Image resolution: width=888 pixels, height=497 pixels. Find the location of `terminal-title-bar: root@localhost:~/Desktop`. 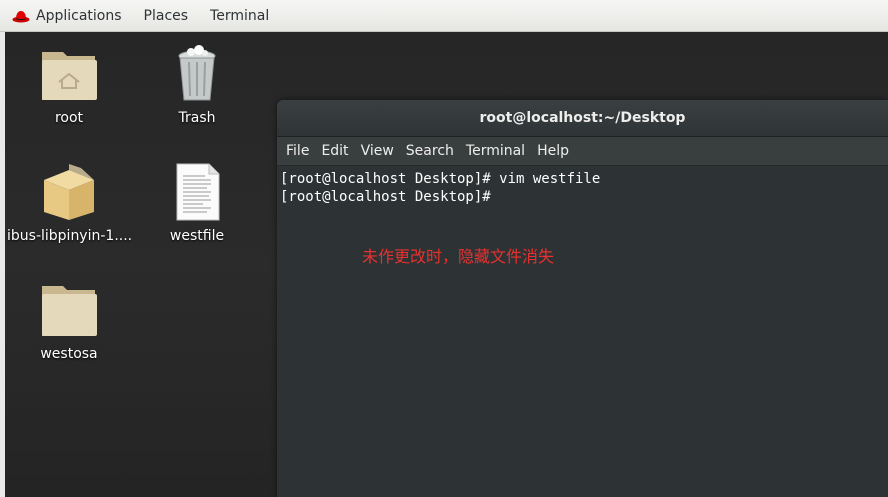

terminal-title-bar: root@localhost:~/Desktop is located at coordinates (582, 118).